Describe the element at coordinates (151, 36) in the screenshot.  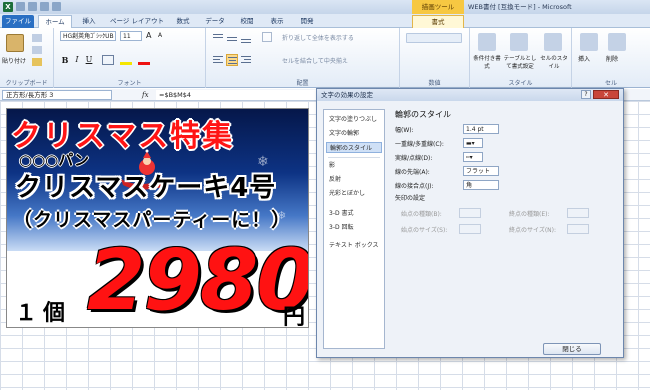
I see `grow-font-icon: A` at that location.